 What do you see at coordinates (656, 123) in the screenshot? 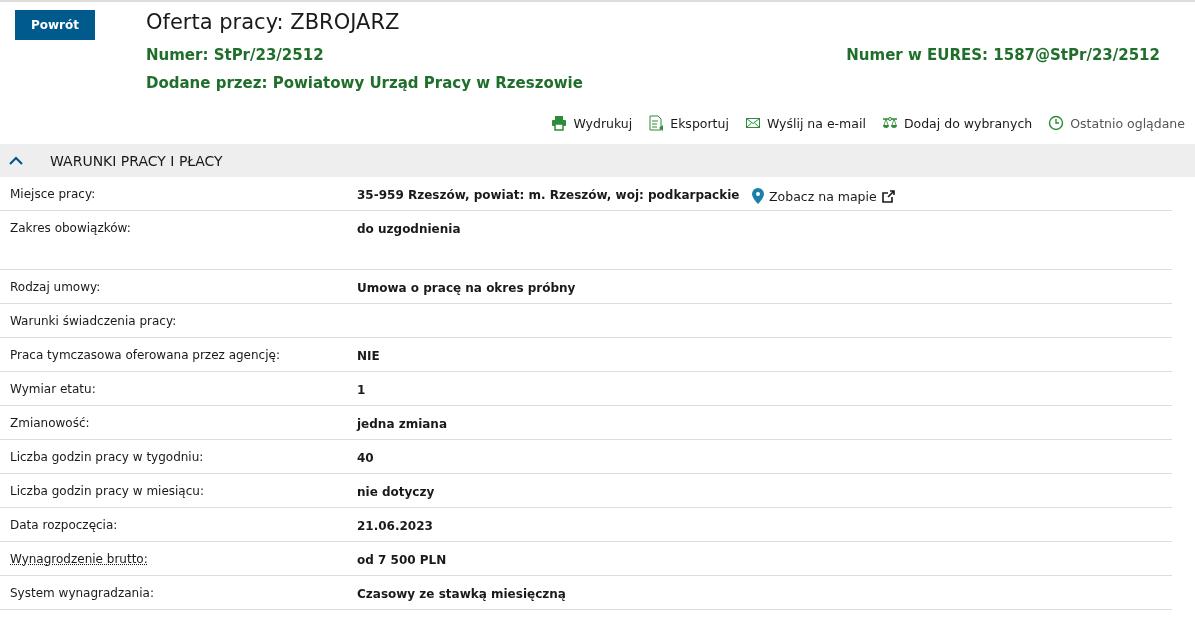
I see `pdf-export-icon` at bounding box center [656, 123].